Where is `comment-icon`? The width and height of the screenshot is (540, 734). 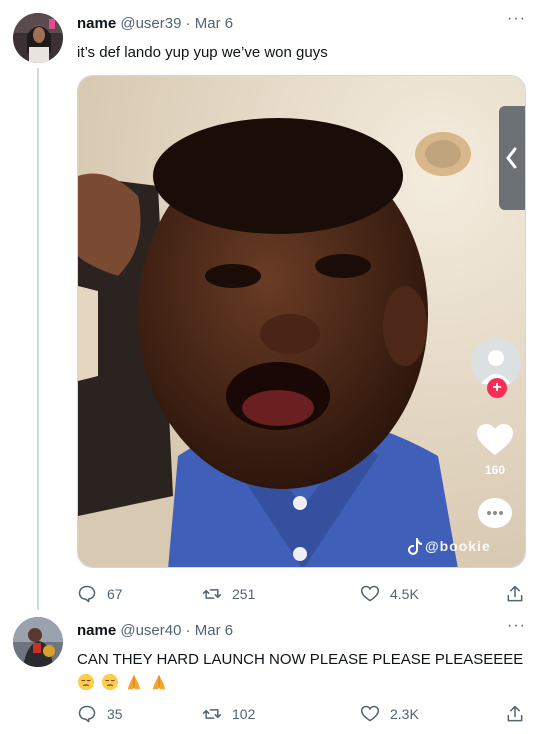 comment-icon is located at coordinates (495, 513).